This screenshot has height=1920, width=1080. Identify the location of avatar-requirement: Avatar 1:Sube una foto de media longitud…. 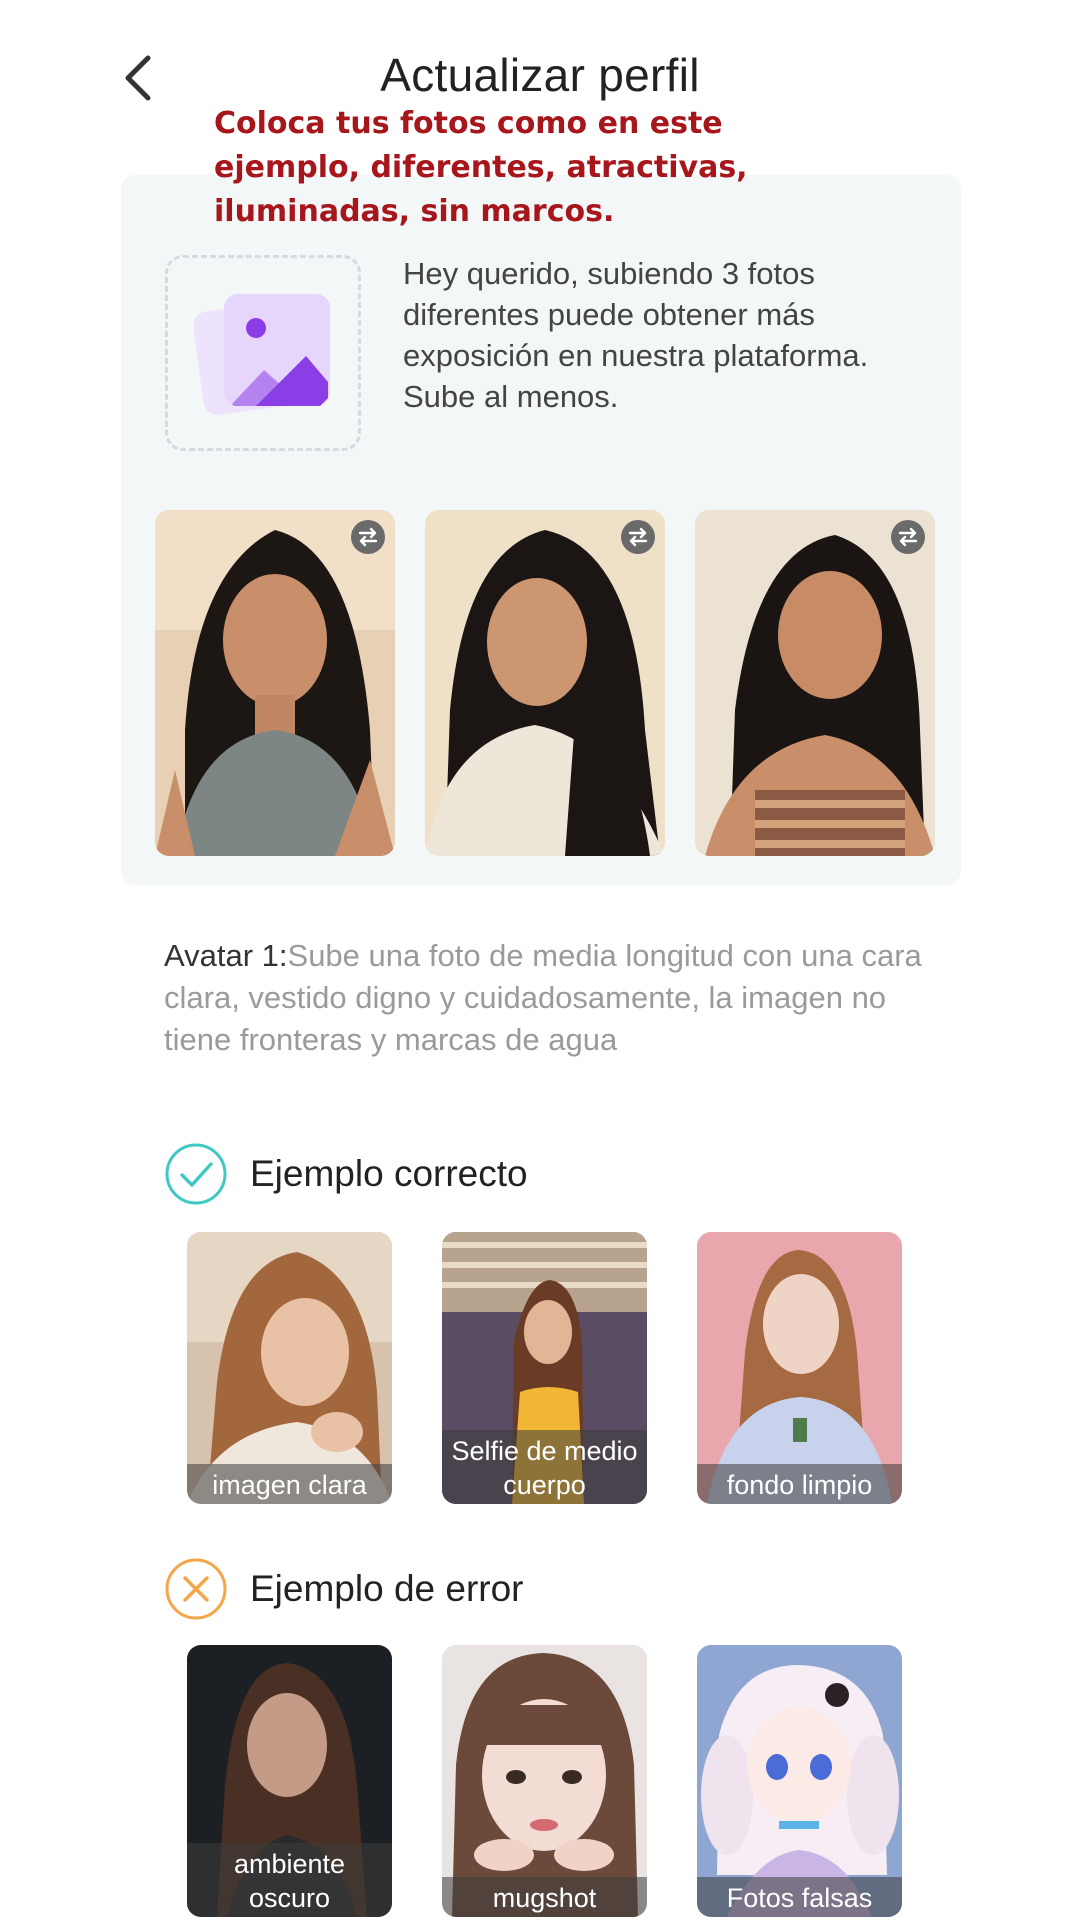
(559, 998).